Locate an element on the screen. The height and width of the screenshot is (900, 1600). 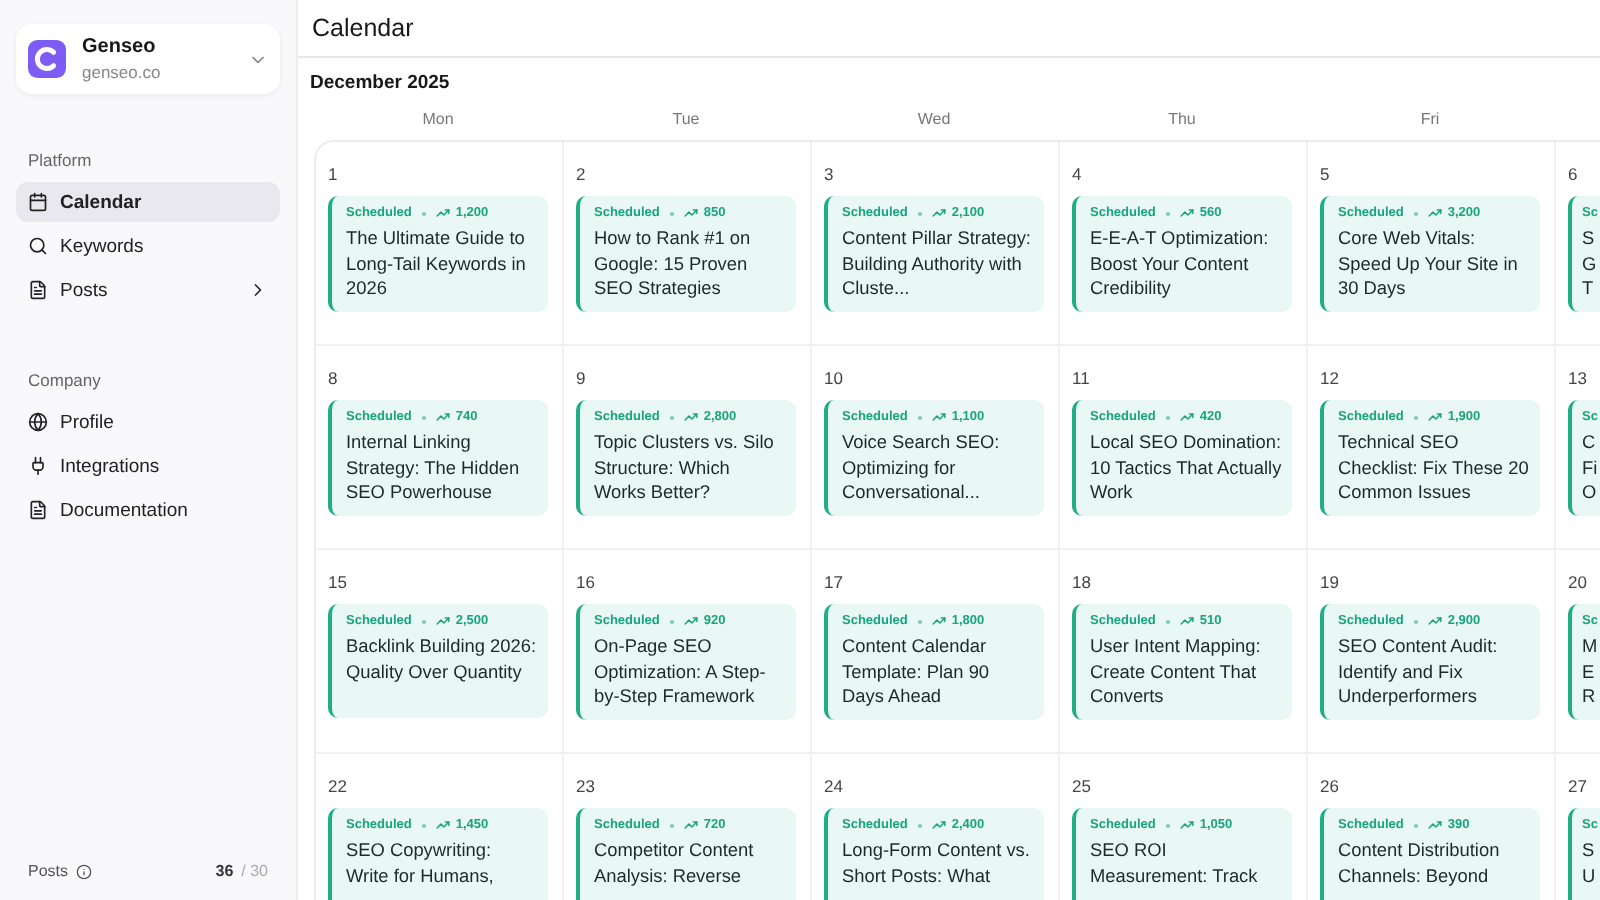
day-number: 17 is located at coordinates (834, 582).